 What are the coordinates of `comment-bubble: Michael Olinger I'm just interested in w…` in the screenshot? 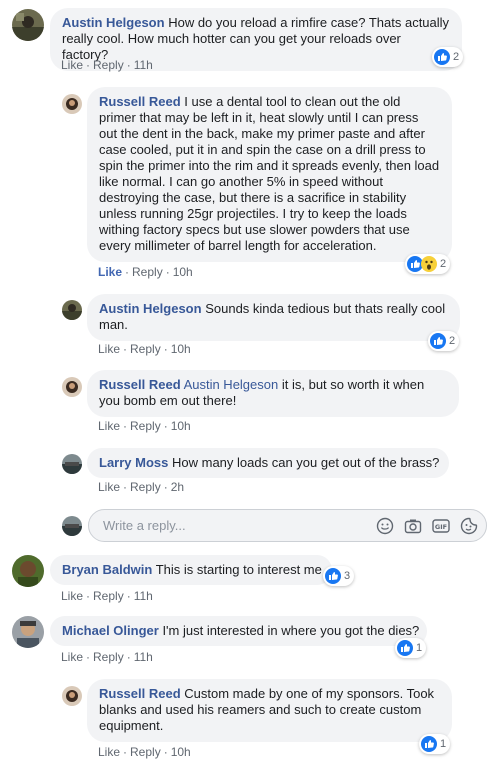 It's located at (238, 631).